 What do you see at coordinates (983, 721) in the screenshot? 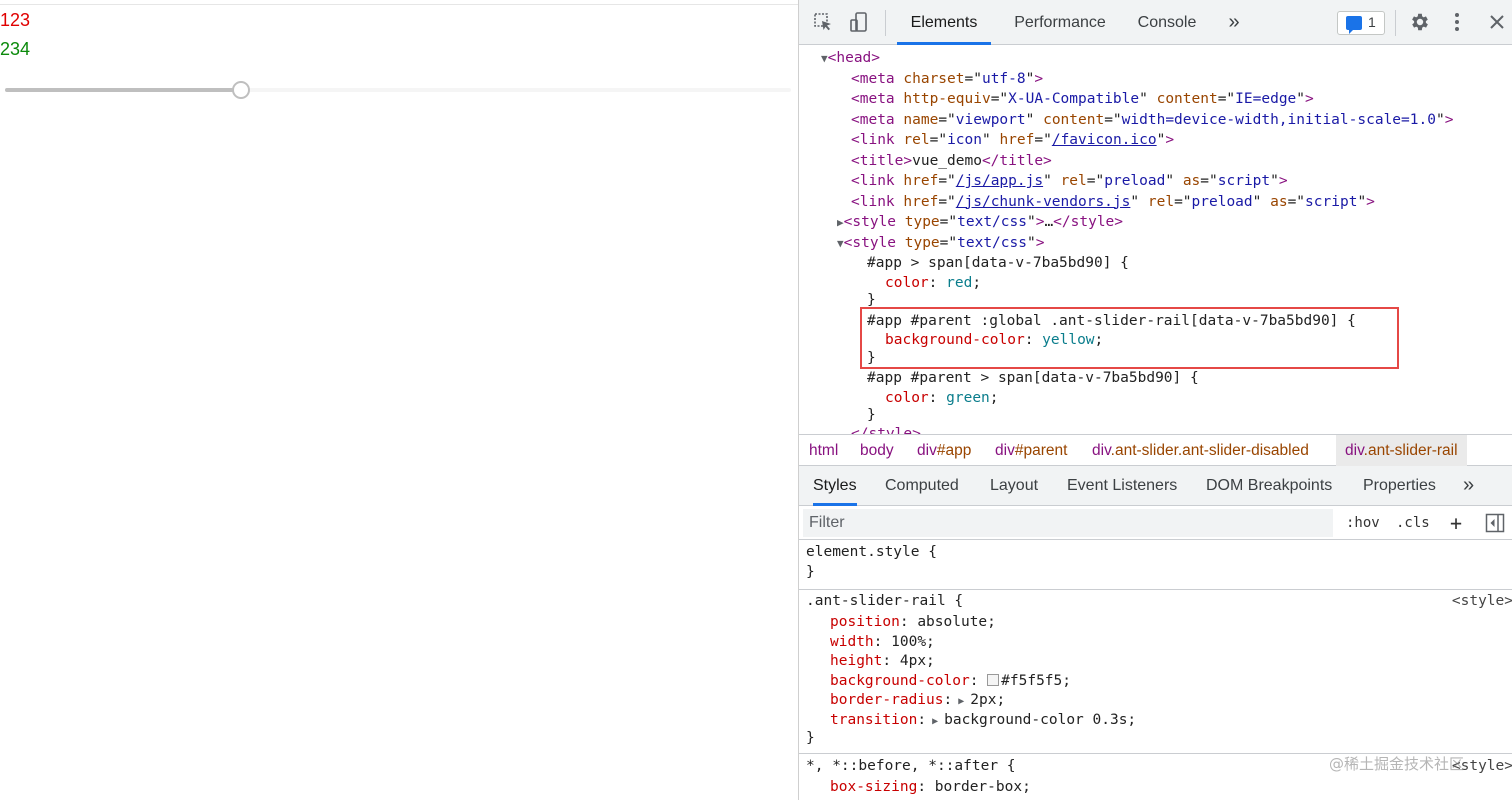
I see `css-declaration: transition: ▶ background-color 0.3s;` at bounding box center [983, 721].